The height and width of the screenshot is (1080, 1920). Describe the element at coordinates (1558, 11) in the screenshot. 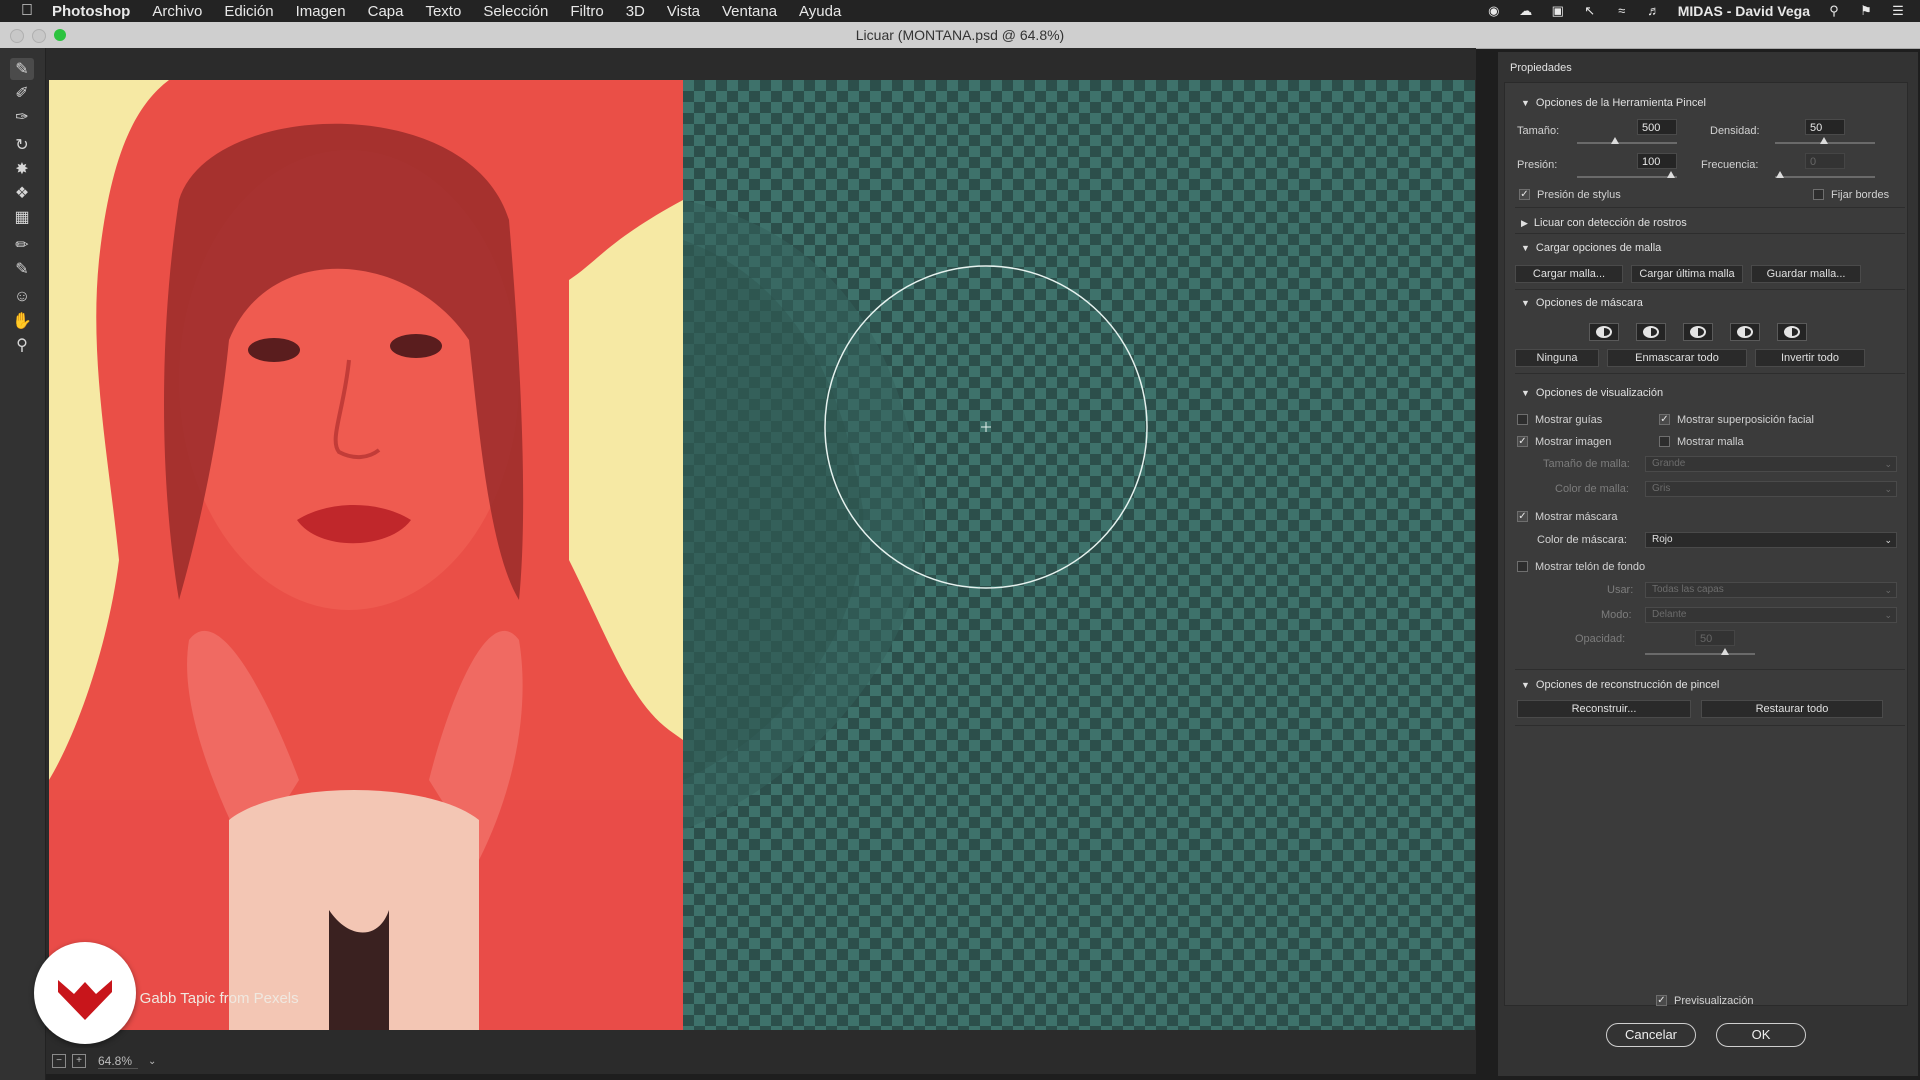

I see `display-icon: ▣` at that location.